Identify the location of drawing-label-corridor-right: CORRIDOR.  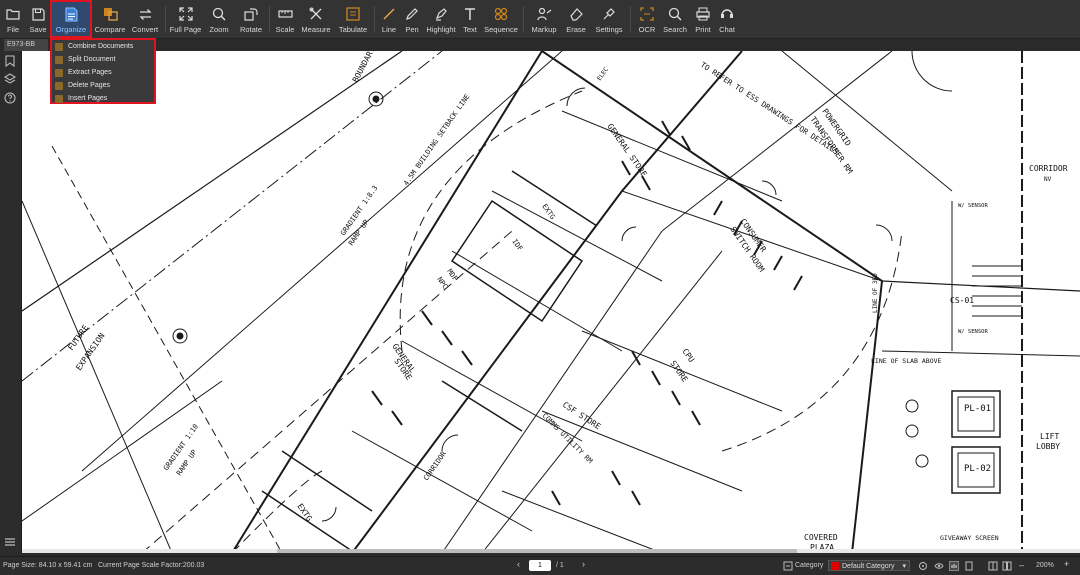
(1048, 168).